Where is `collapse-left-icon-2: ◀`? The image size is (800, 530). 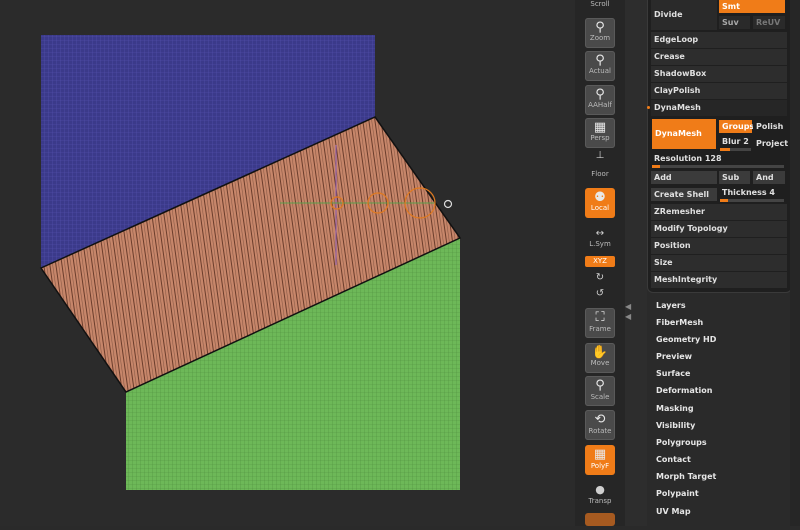
collapse-left-icon-2: ◀ is located at coordinates (628, 316).